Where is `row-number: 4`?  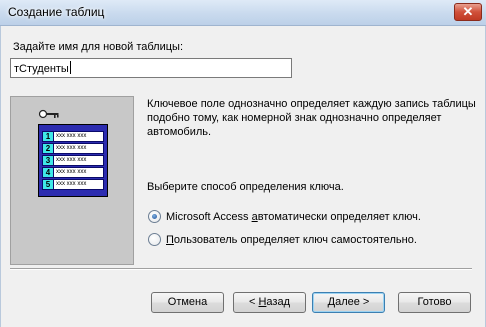 row-number: 4 is located at coordinates (48, 172).